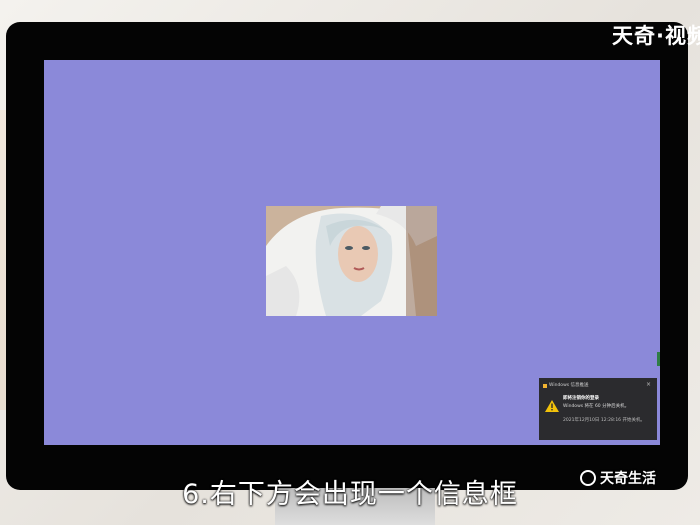 Image resolution: width=700 pixels, height=525 pixels. I want to click on notification-time: 2021年12月10日 12:28:16 开始关机。, so click(604, 420).